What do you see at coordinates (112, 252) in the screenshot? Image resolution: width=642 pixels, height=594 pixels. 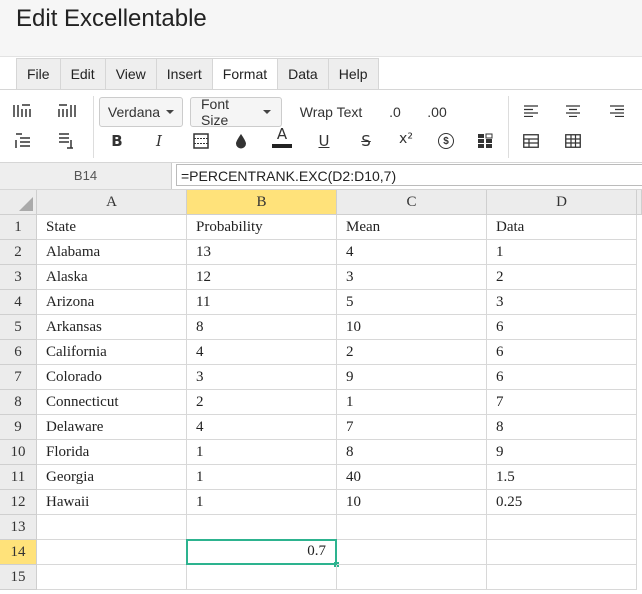 I see `table-cell: Alabama` at bounding box center [112, 252].